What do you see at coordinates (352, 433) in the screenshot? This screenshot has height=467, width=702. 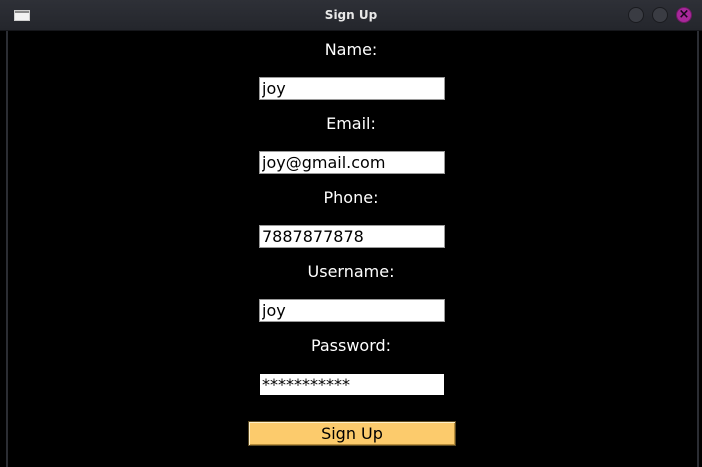 I see `signup-button: Sign Up` at bounding box center [352, 433].